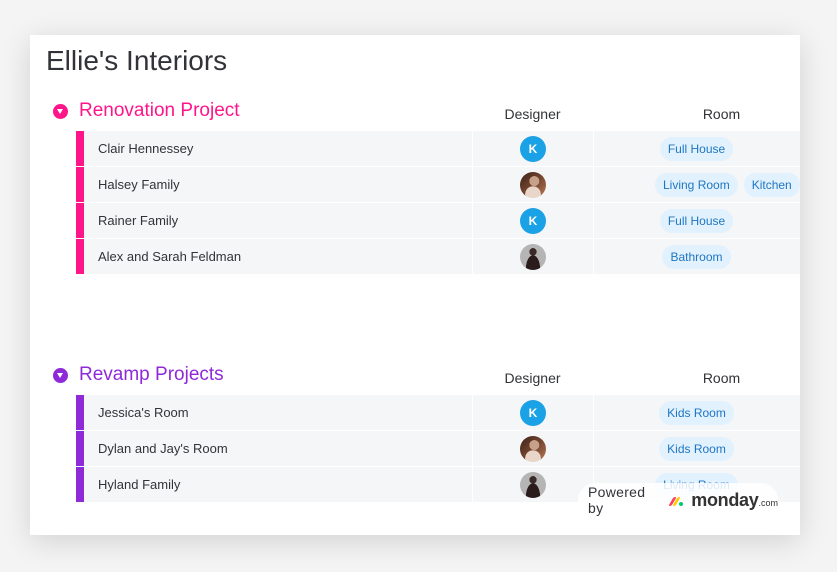 This screenshot has width=837, height=572. I want to click on group-title: Renovation Project, so click(159, 111).